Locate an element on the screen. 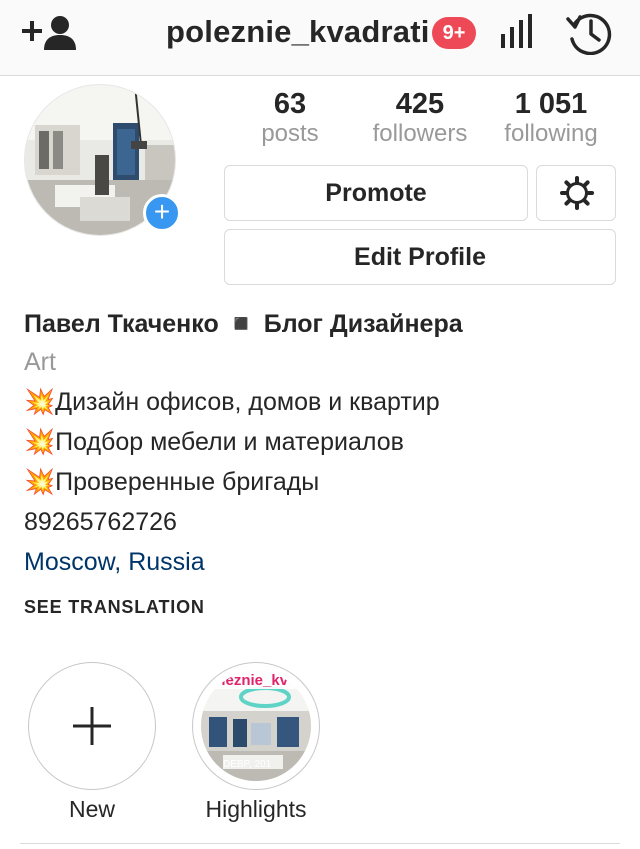  highlight-new: New is located at coordinates (92, 742).